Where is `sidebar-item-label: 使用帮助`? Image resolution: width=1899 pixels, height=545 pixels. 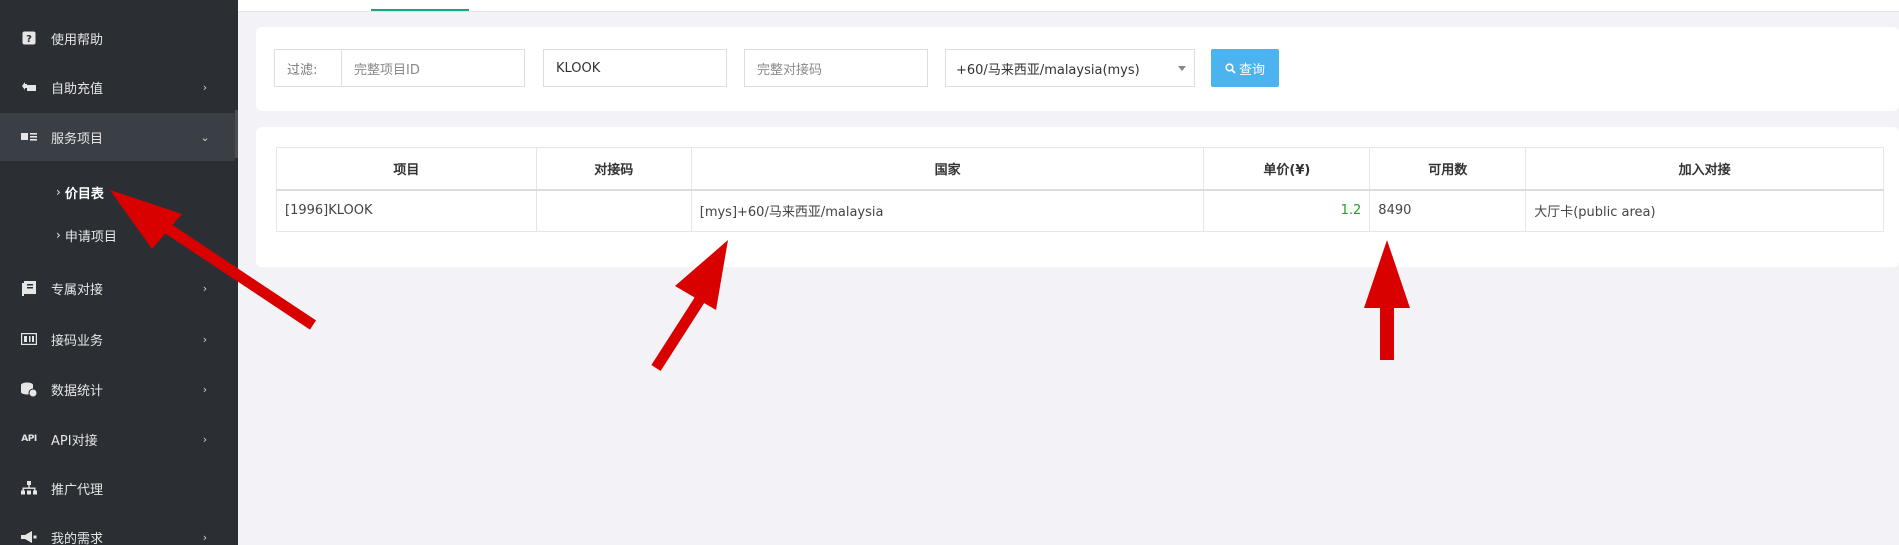
sidebar-item-label: 使用帮助 is located at coordinates (77, 40).